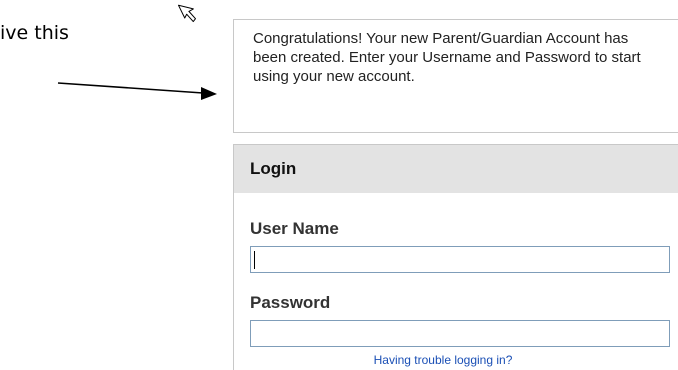 This screenshot has height=370, width=678. Describe the element at coordinates (34, 33) in the screenshot. I see `instruction-text: ive this` at that location.